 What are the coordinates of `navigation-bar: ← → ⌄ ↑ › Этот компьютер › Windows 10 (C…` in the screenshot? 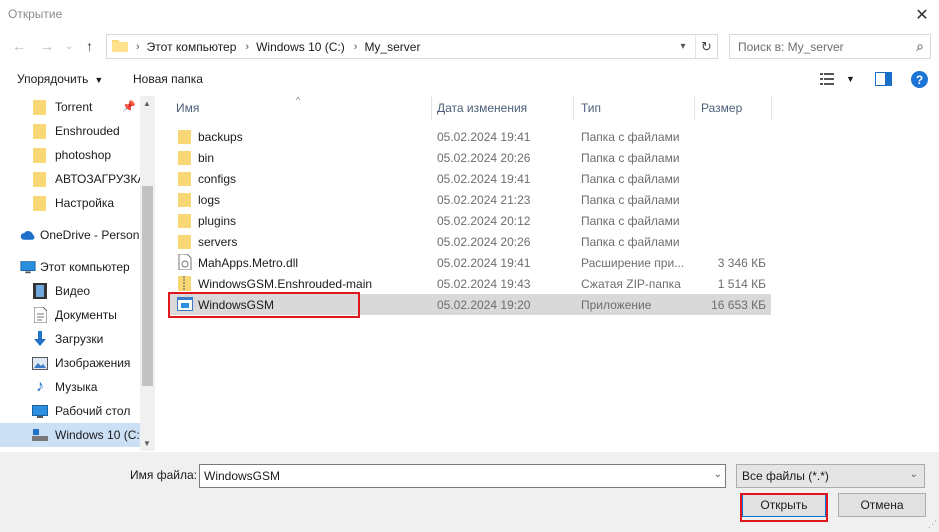 It's located at (469, 46).